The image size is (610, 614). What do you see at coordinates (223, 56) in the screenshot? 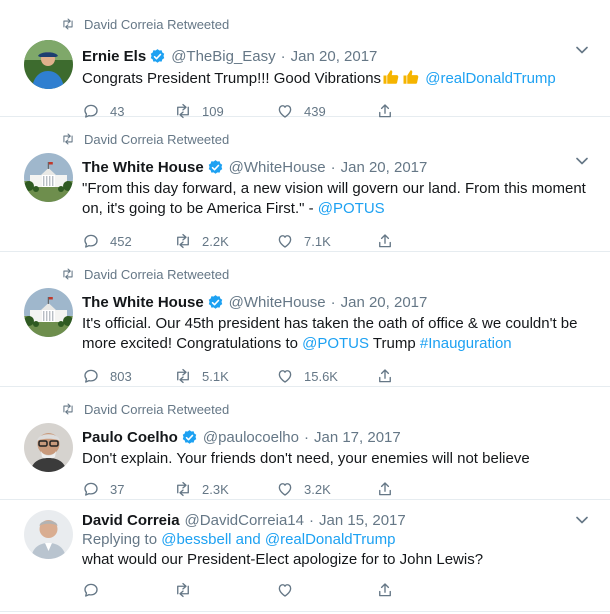
I see `author-handle: @TheBig_Easy` at bounding box center [223, 56].